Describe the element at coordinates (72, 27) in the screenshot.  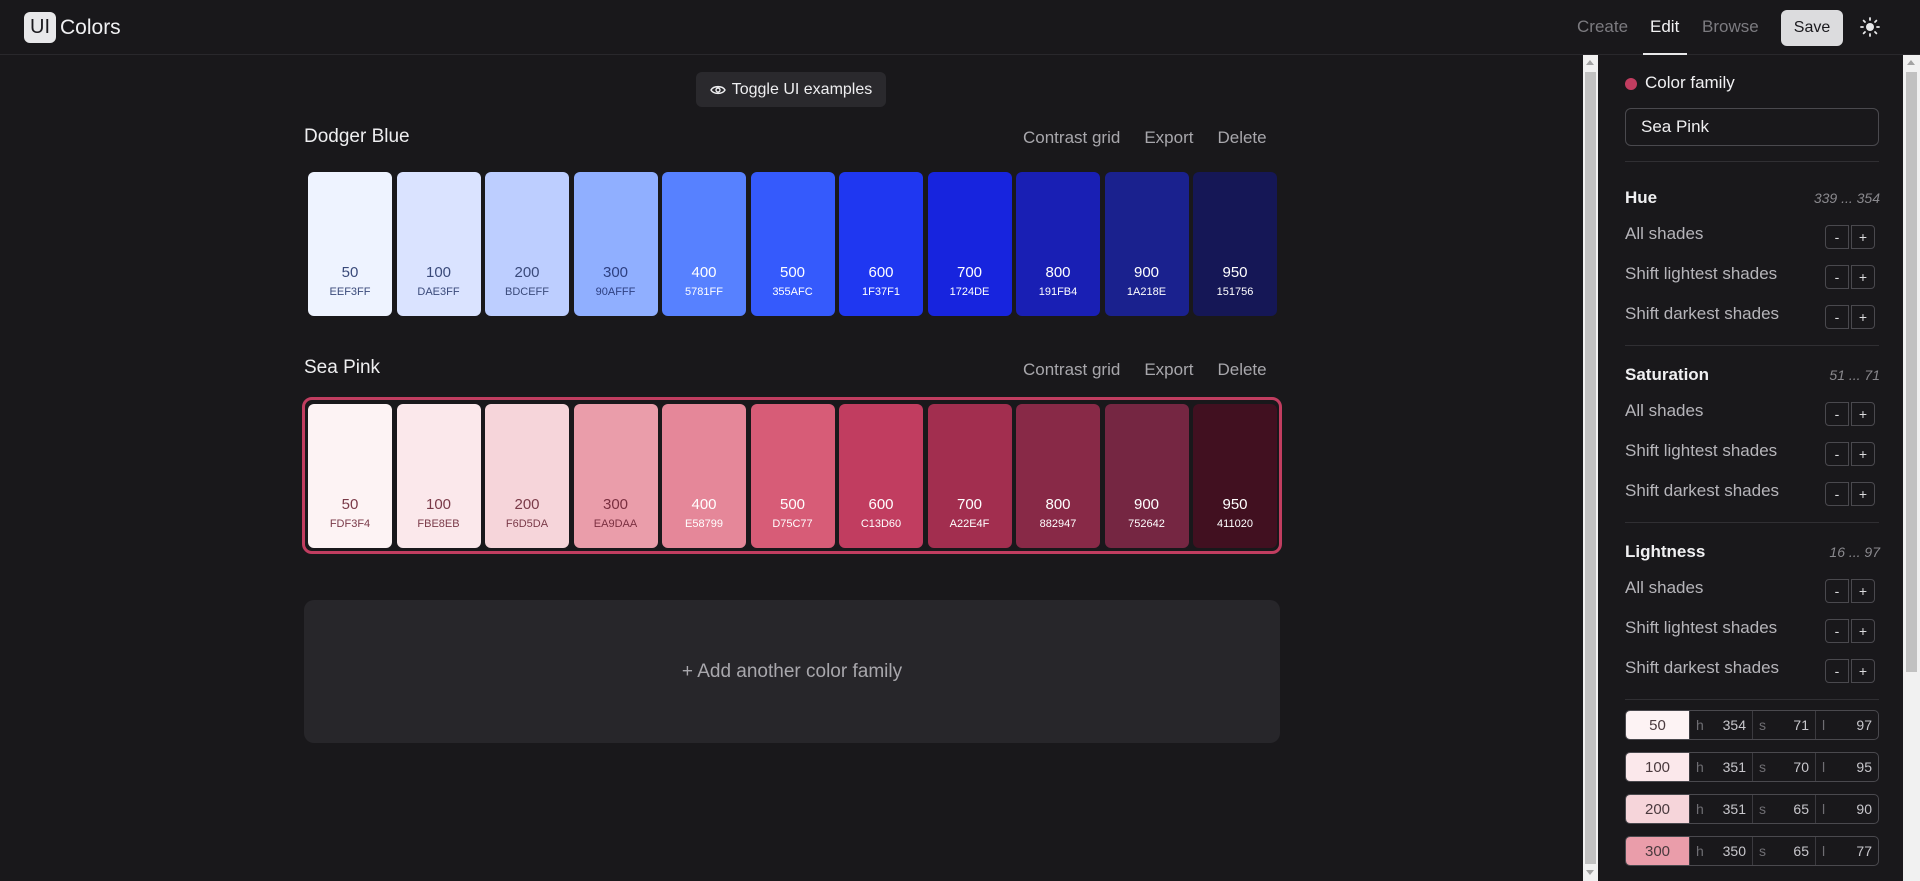
I see `app-logo: UI Colors` at that location.